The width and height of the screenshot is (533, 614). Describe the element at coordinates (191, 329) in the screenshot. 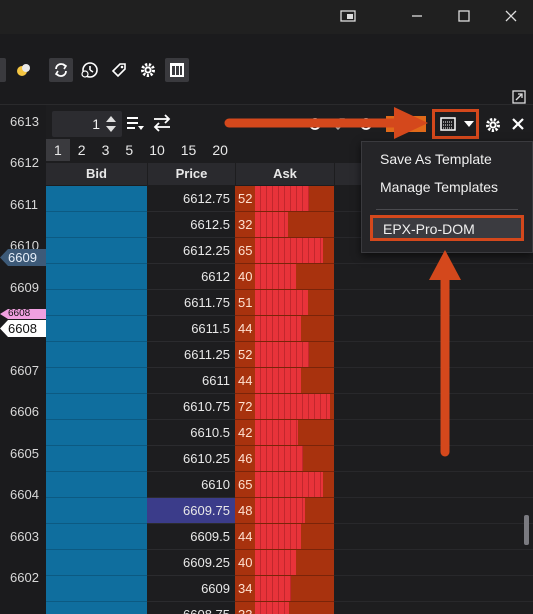

I see `price-cell: 6611.5` at that location.